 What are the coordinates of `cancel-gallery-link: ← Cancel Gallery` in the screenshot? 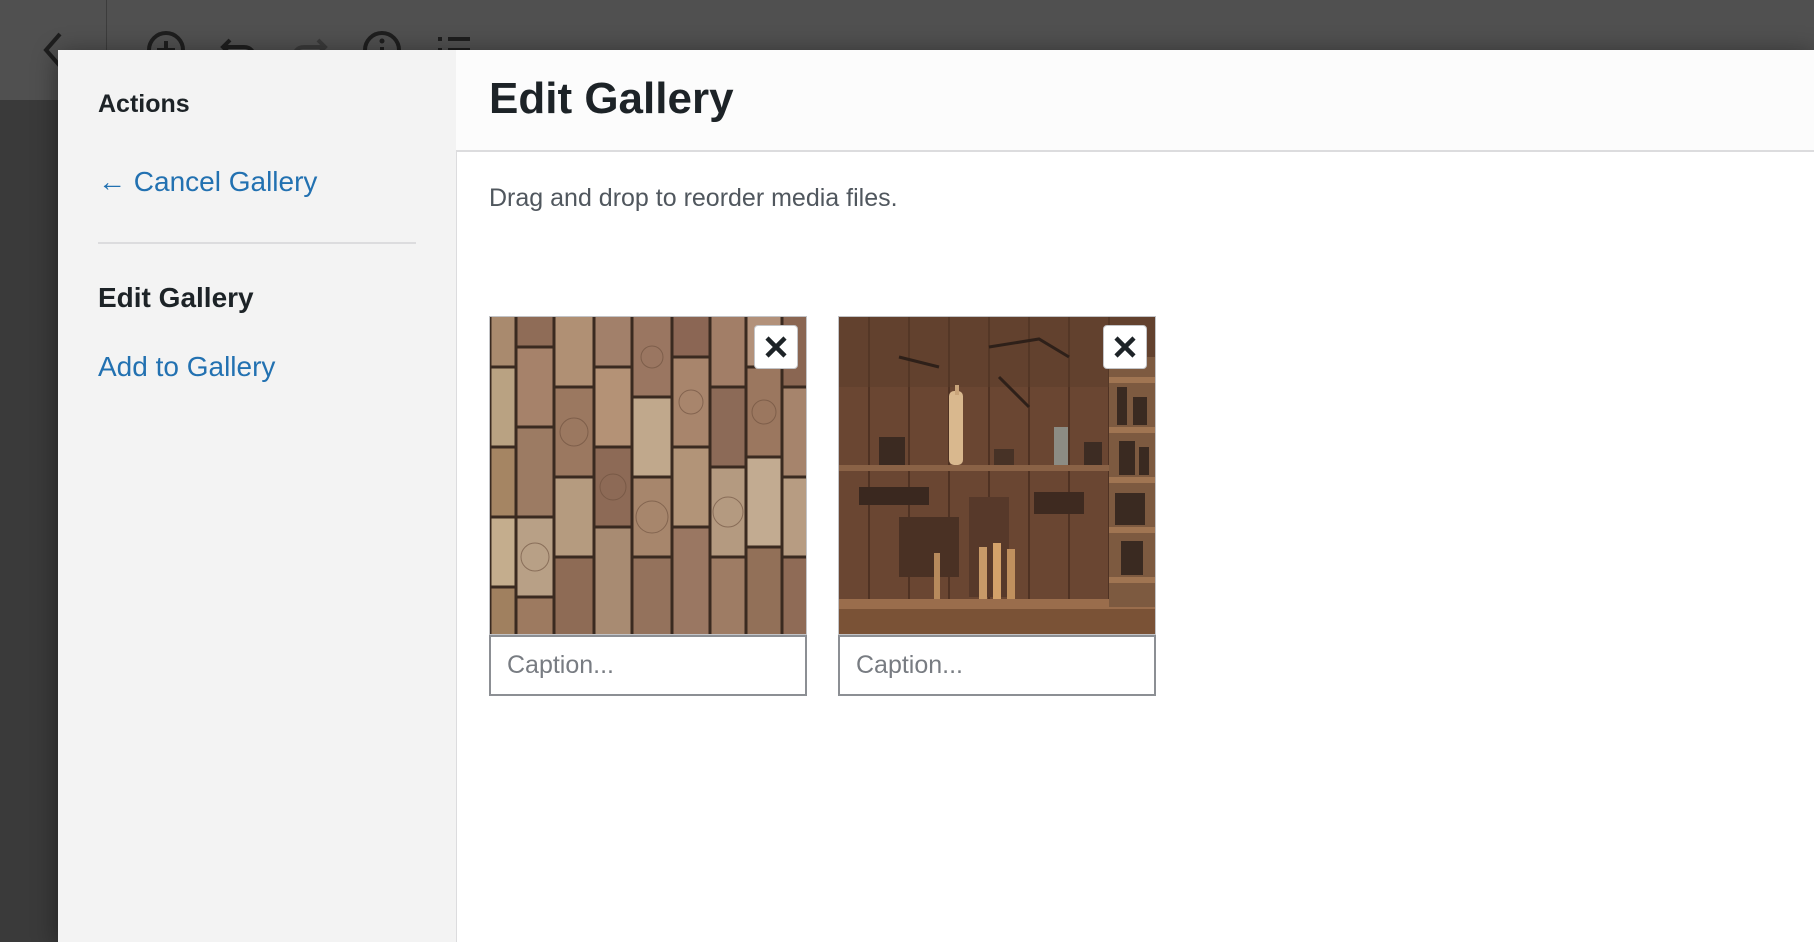 It's located at (207, 182).